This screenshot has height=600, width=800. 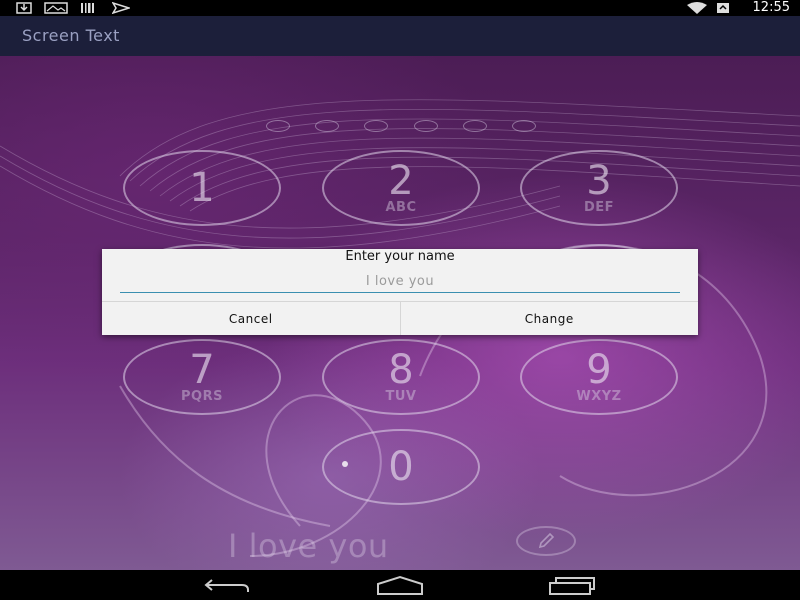 What do you see at coordinates (24, 8) in the screenshot?
I see `download-icon` at bounding box center [24, 8].